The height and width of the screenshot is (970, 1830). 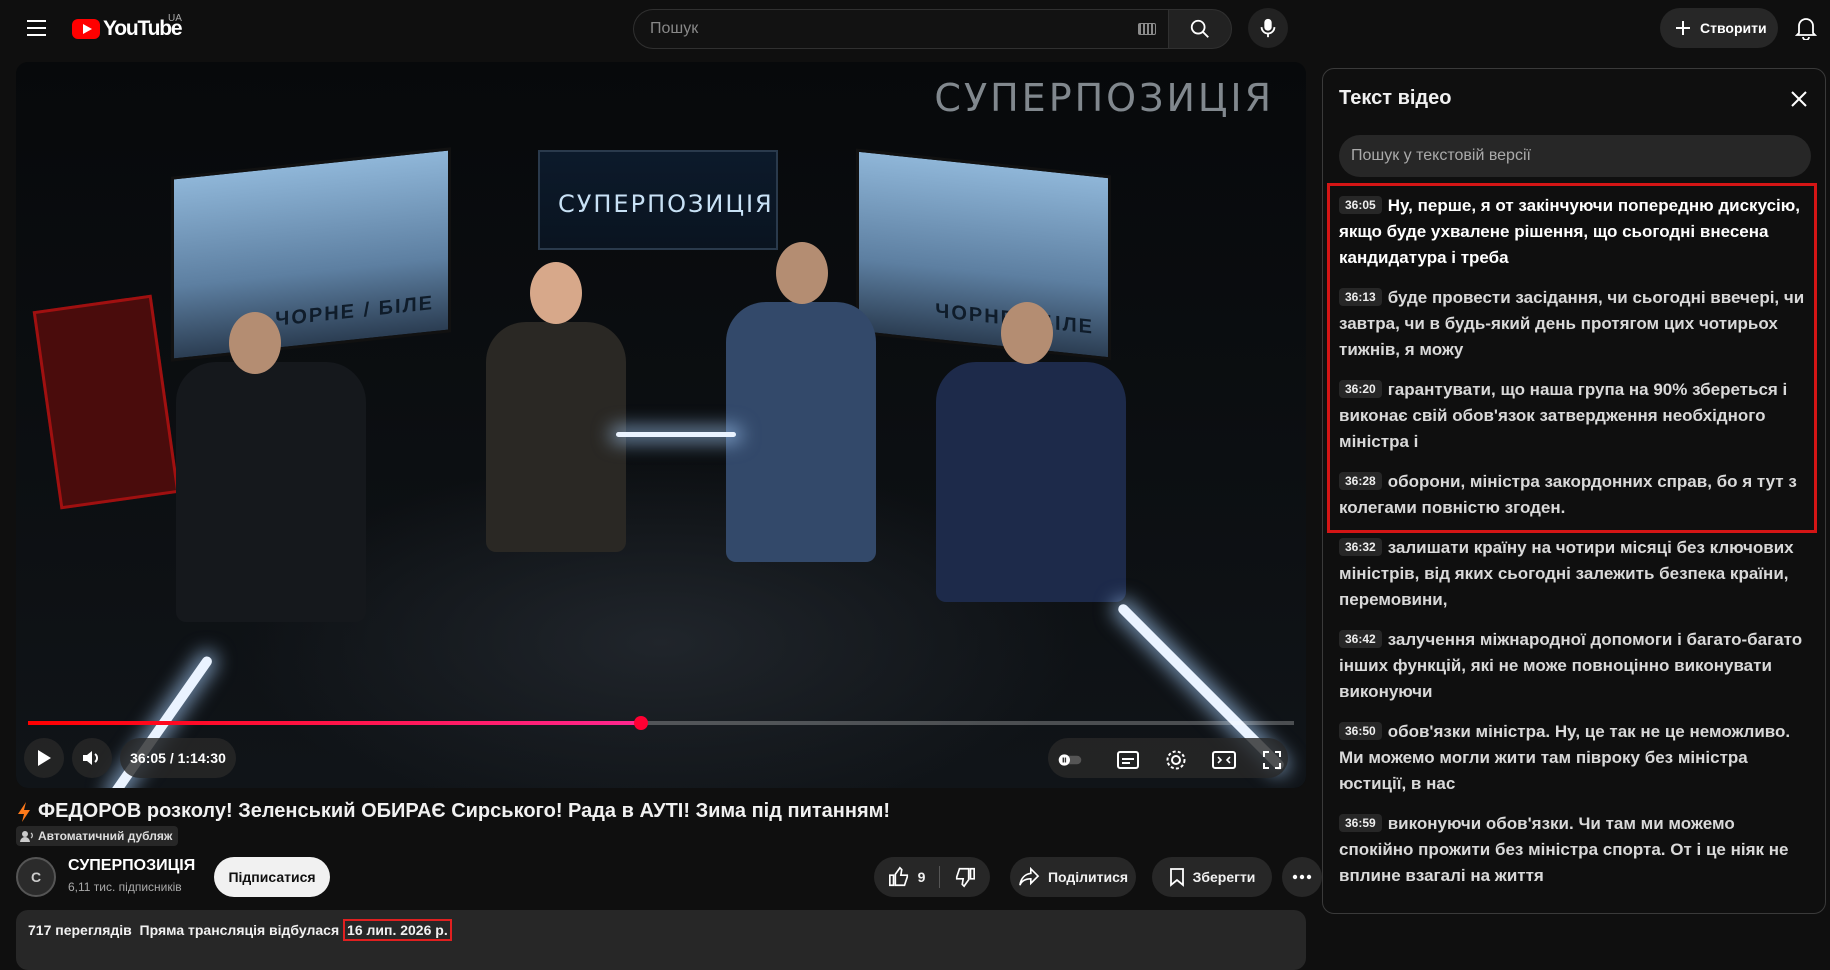 What do you see at coordinates (640, 723) in the screenshot?
I see `scrubber-handle` at bounding box center [640, 723].